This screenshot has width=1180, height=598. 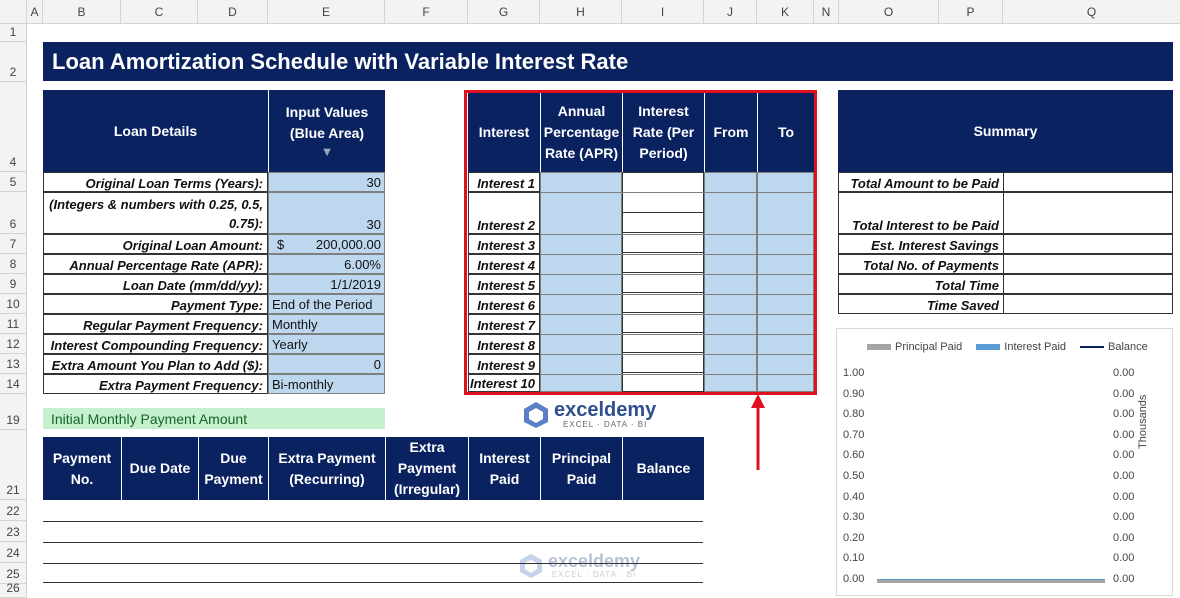 I want to click on row-header: 4, so click(x=13, y=127).